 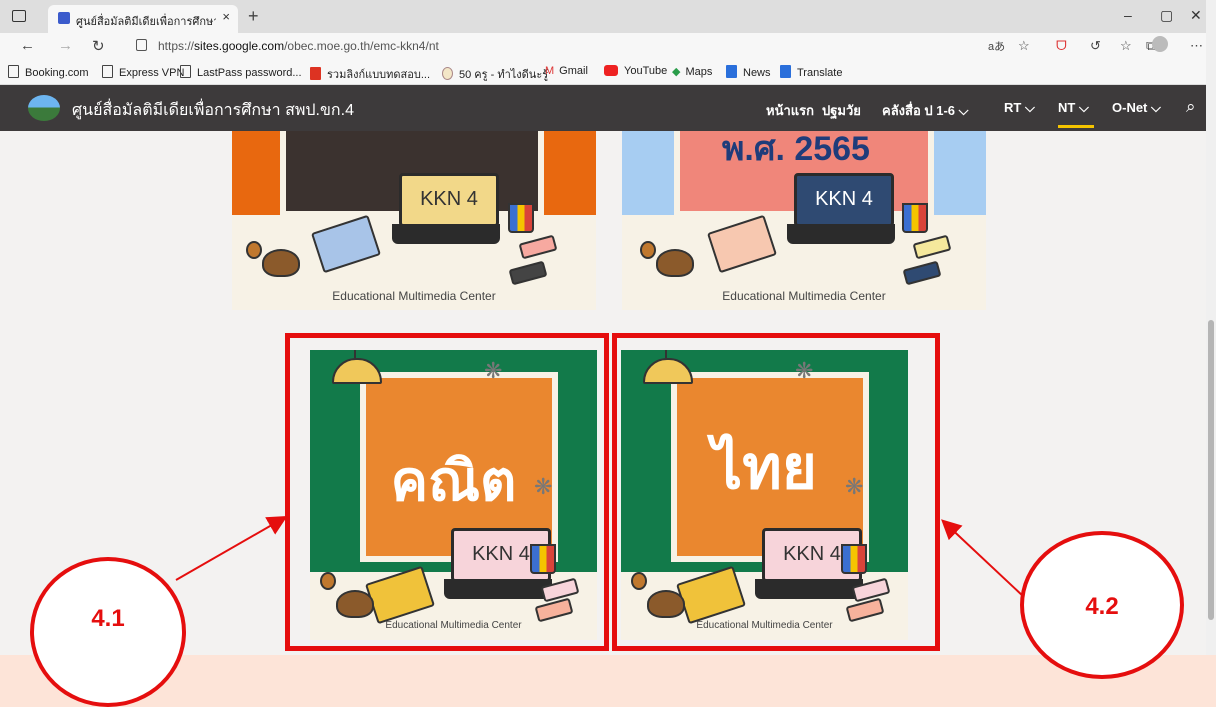 What do you see at coordinates (108, 618) in the screenshot?
I see `annotation-label-1: 4.1` at bounding box center [108, 618].